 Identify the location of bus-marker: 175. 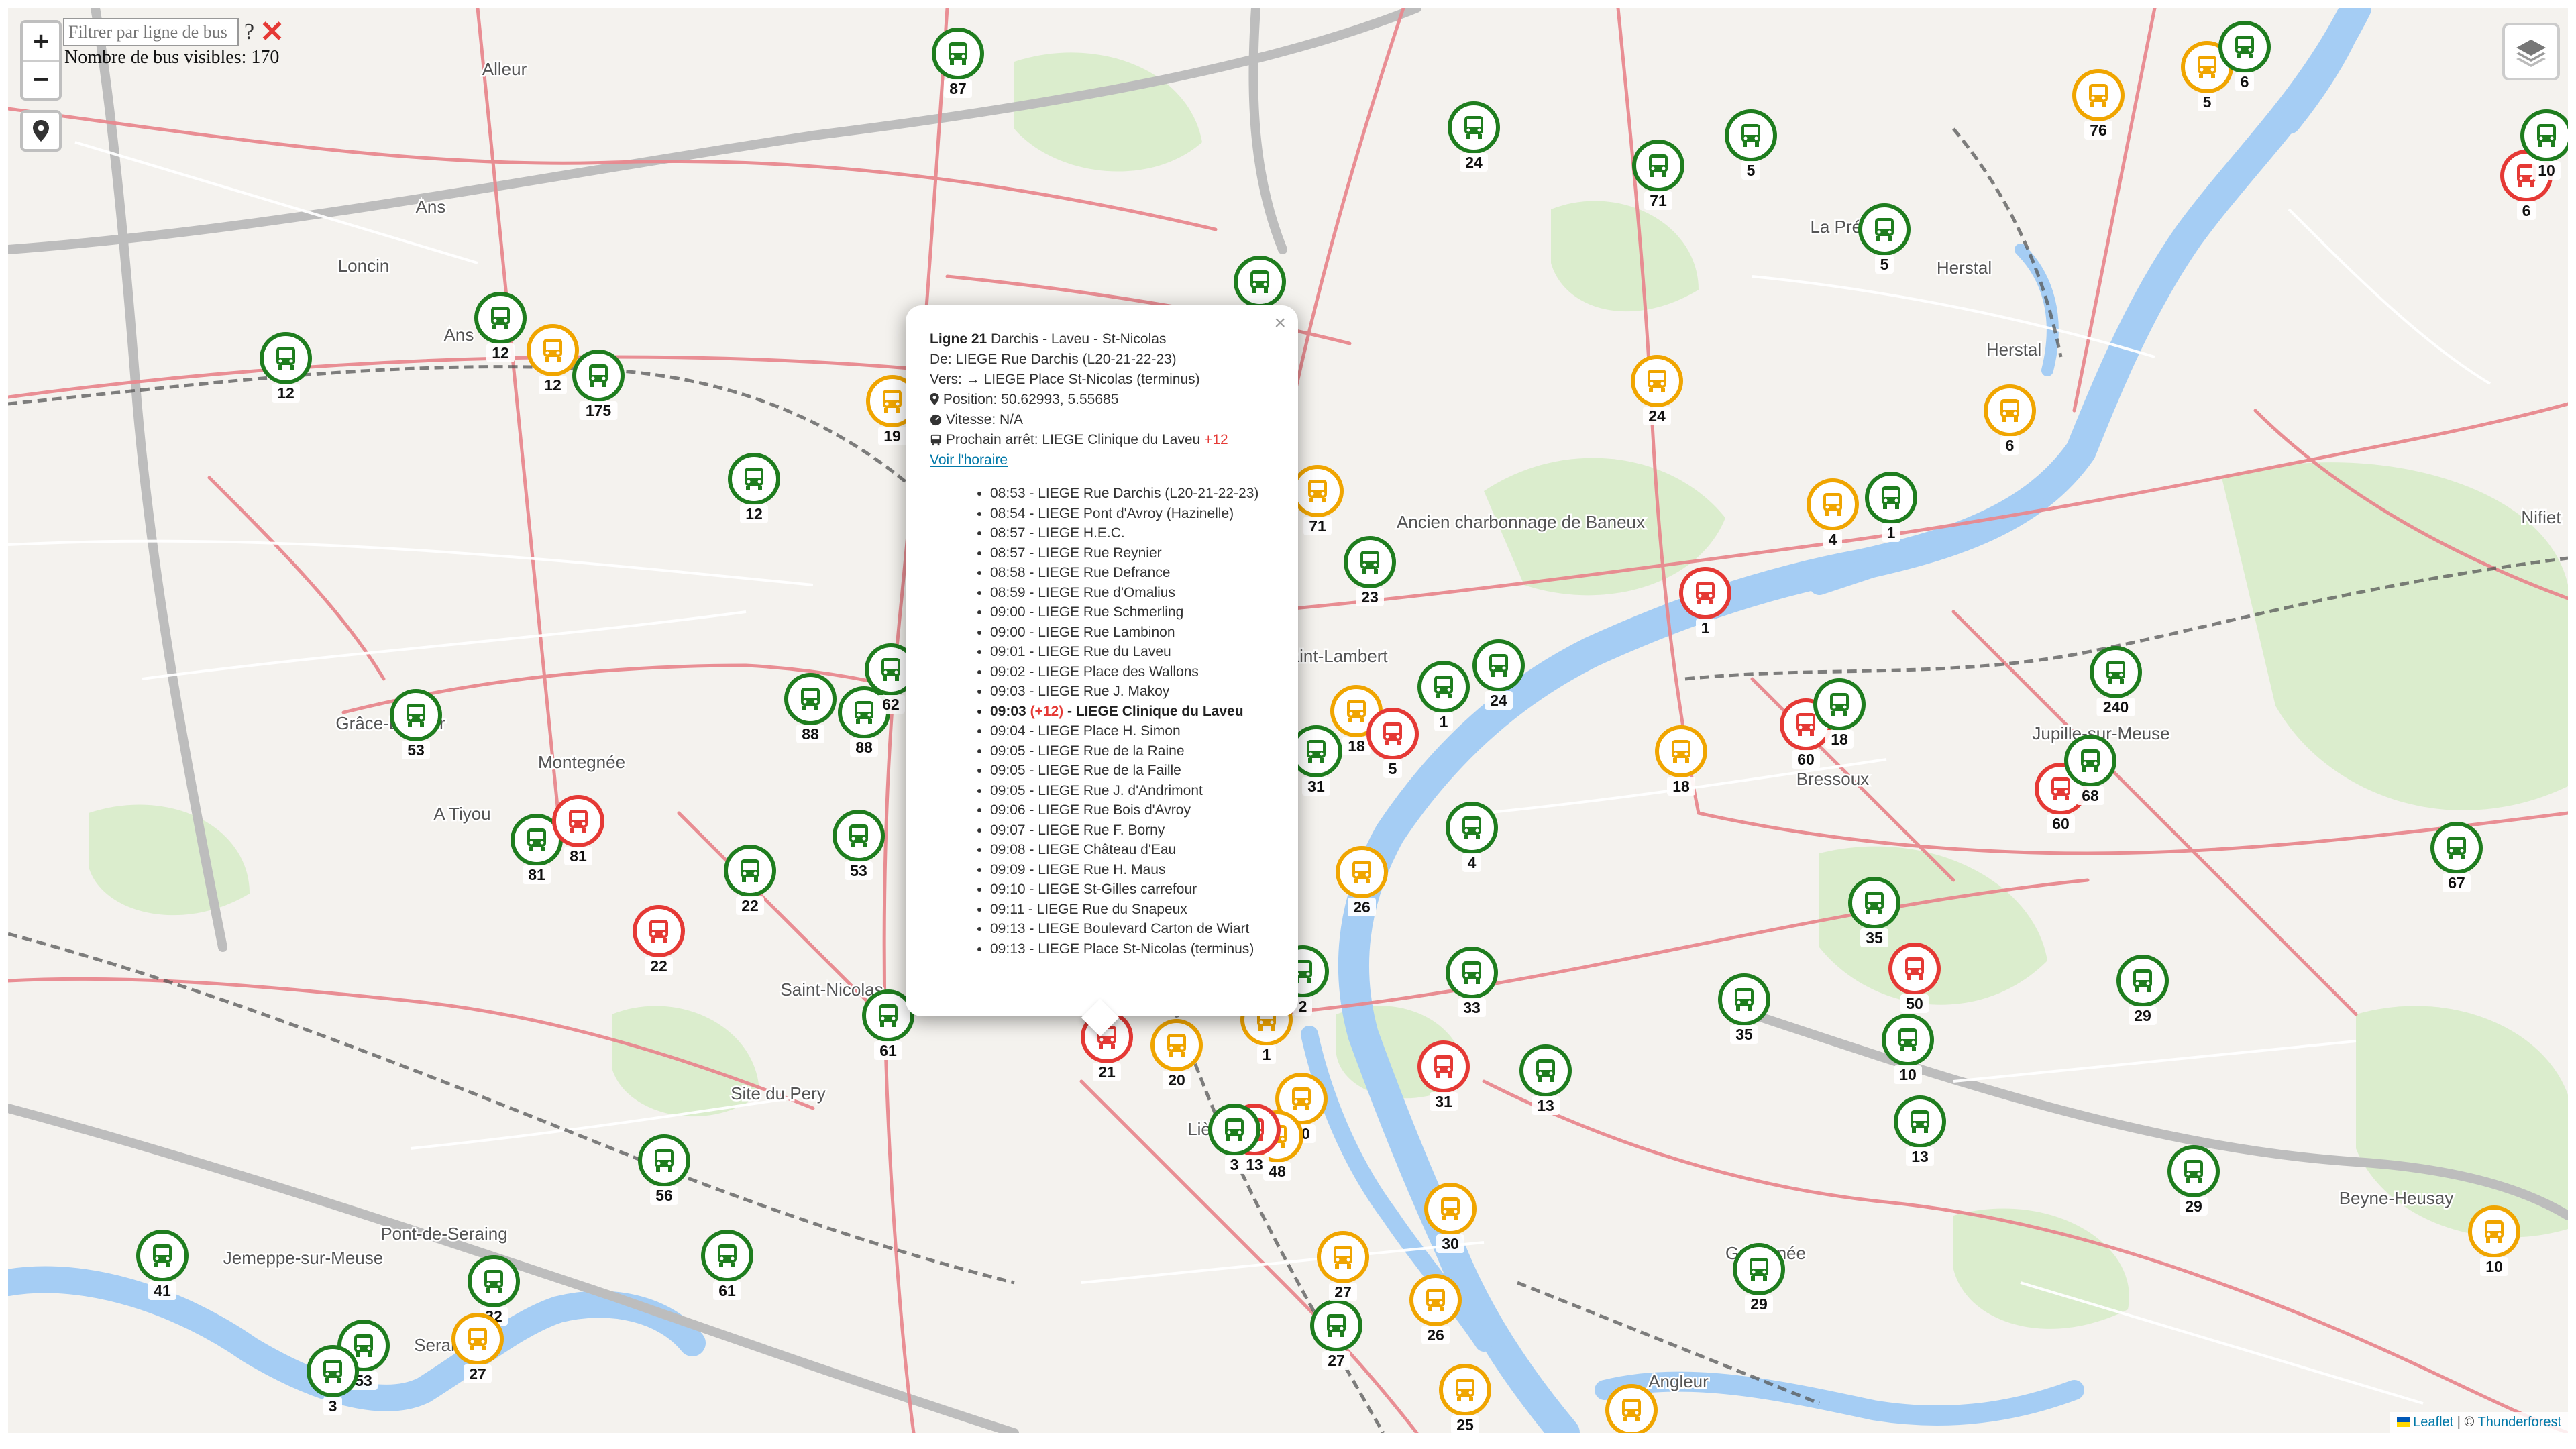
(598, 385).